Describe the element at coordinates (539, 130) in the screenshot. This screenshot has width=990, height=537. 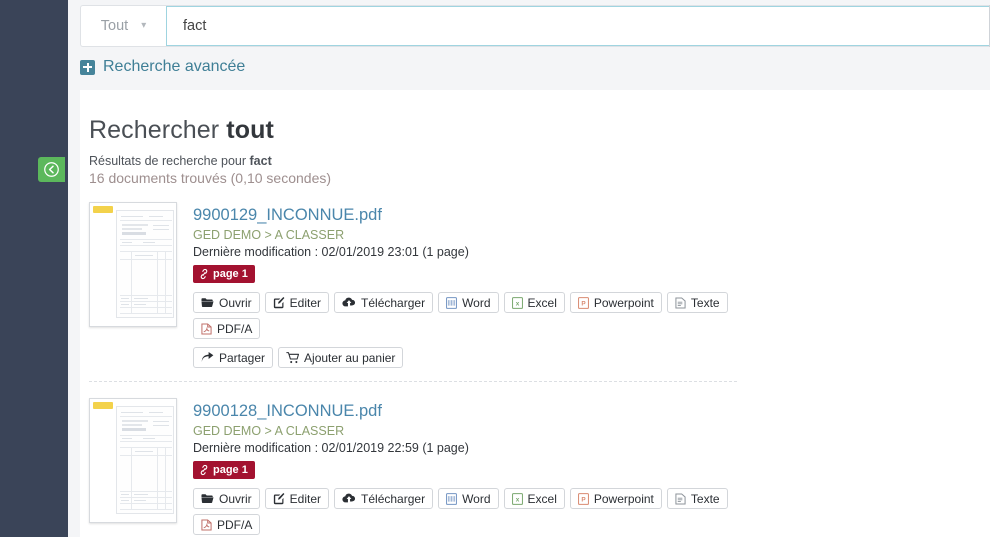
I see `page-title: Rechercher tout` at that location.